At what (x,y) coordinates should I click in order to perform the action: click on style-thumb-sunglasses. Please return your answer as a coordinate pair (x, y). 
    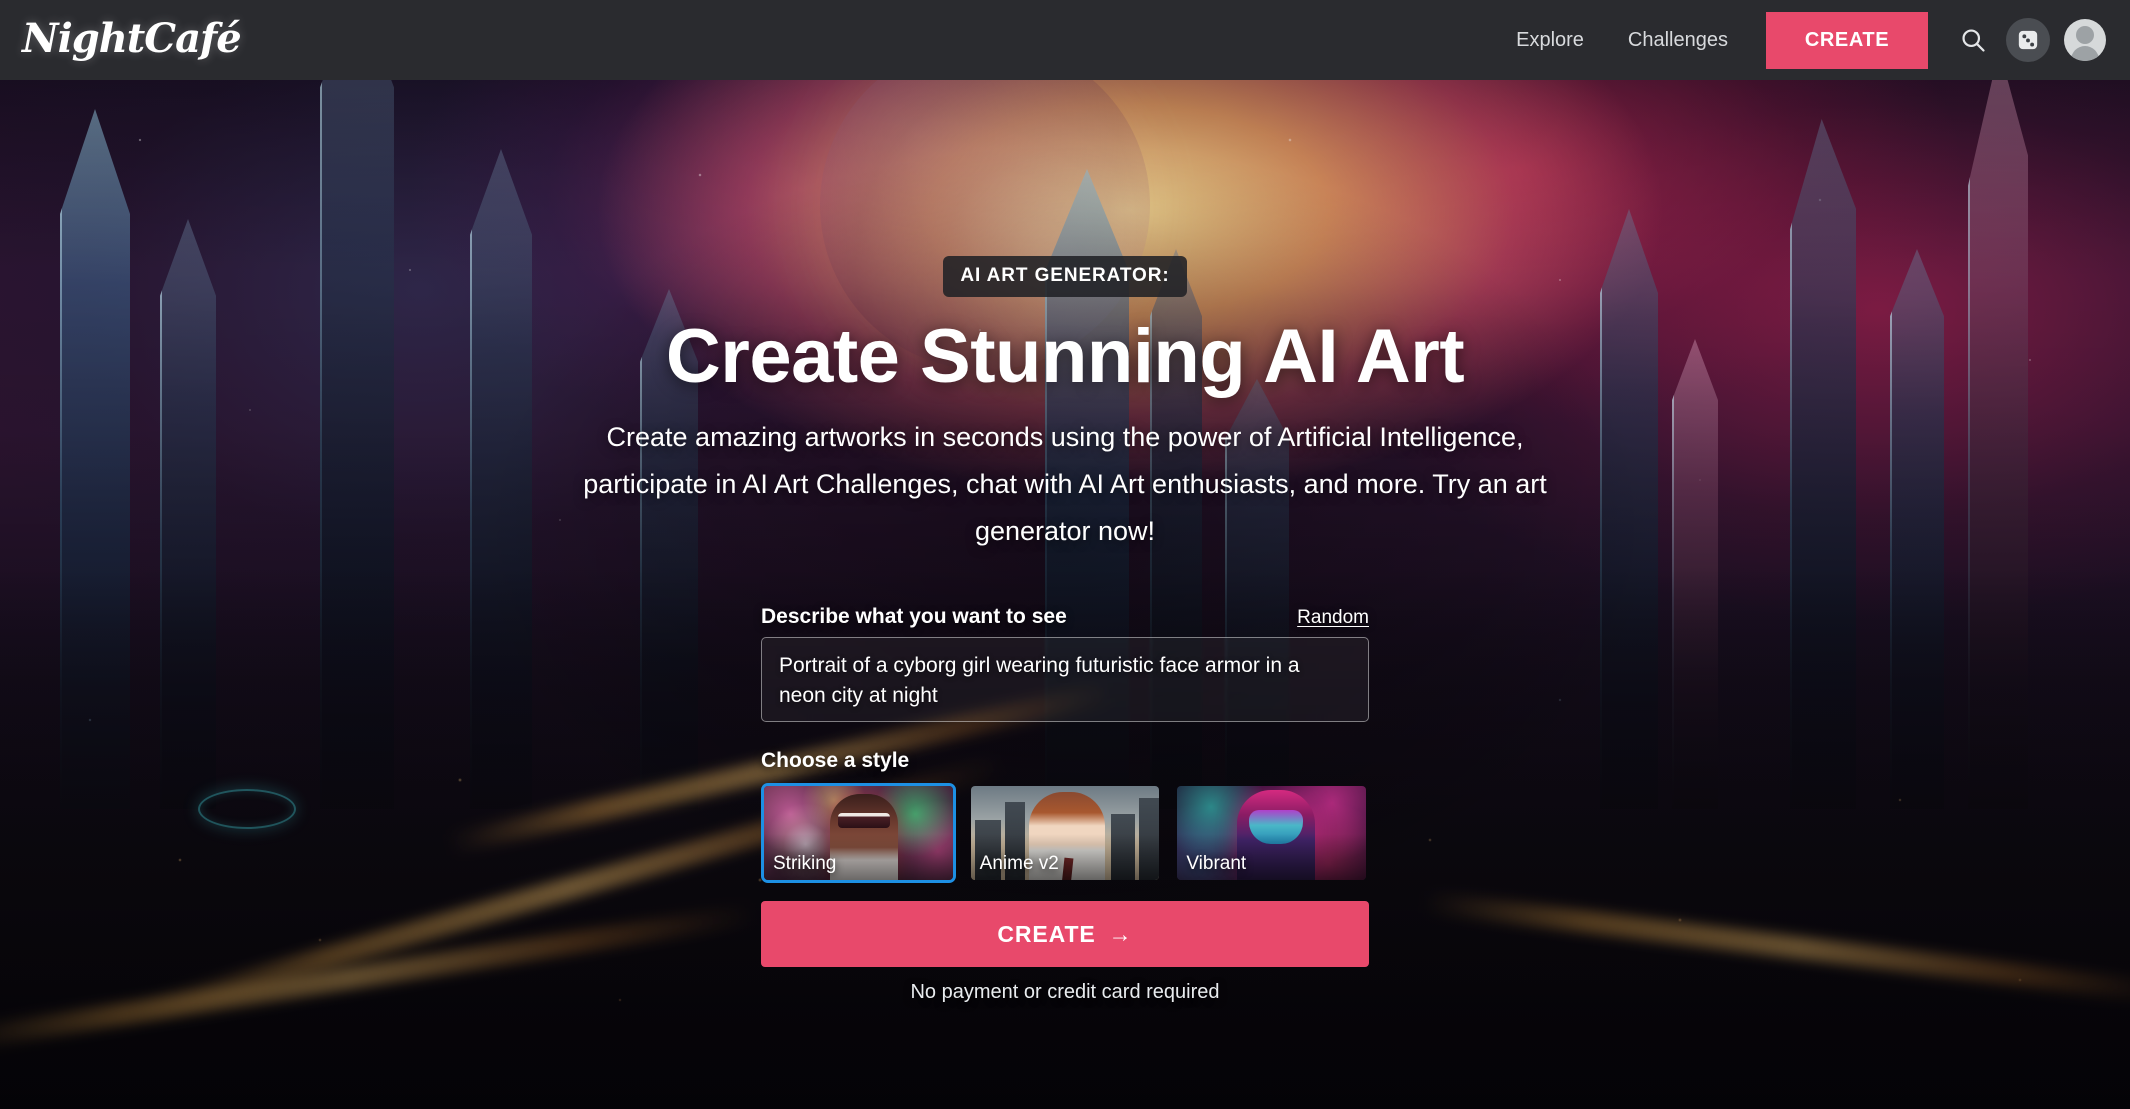
    Looking at the image, I should click on (864, 820).